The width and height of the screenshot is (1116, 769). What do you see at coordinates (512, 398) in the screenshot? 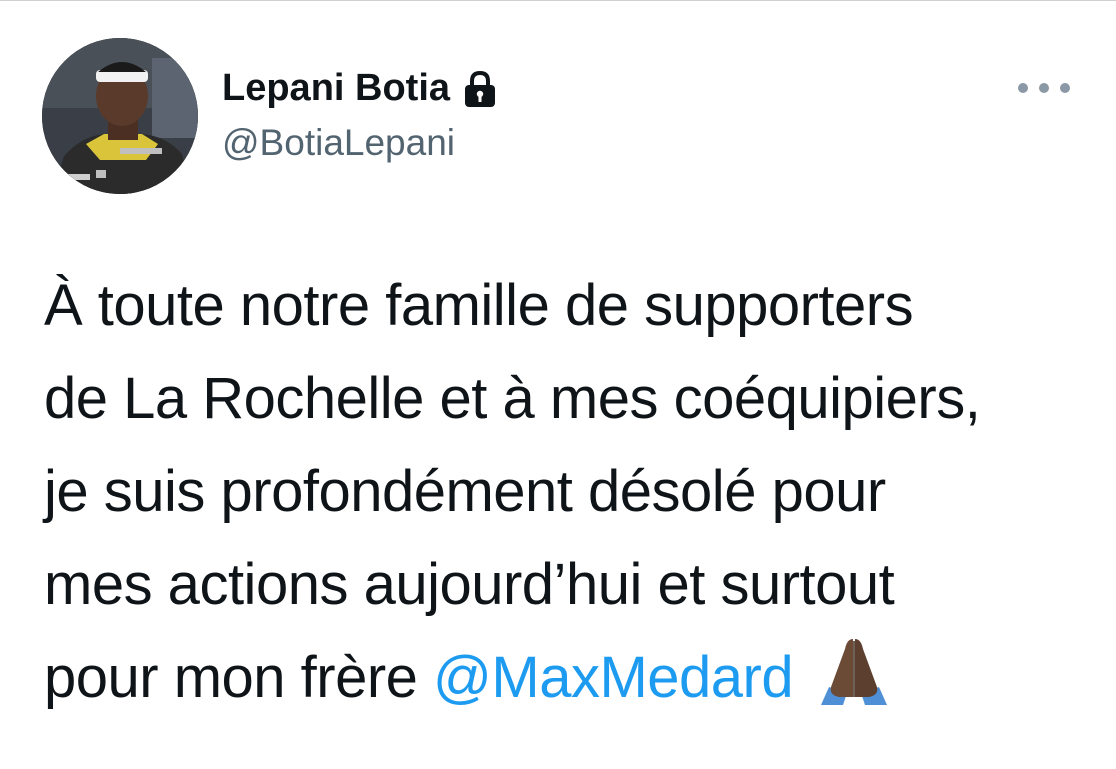
I see `tweet-line: de La Rochelle et à mes coéquipiers,` at bounding box center [512, 398].